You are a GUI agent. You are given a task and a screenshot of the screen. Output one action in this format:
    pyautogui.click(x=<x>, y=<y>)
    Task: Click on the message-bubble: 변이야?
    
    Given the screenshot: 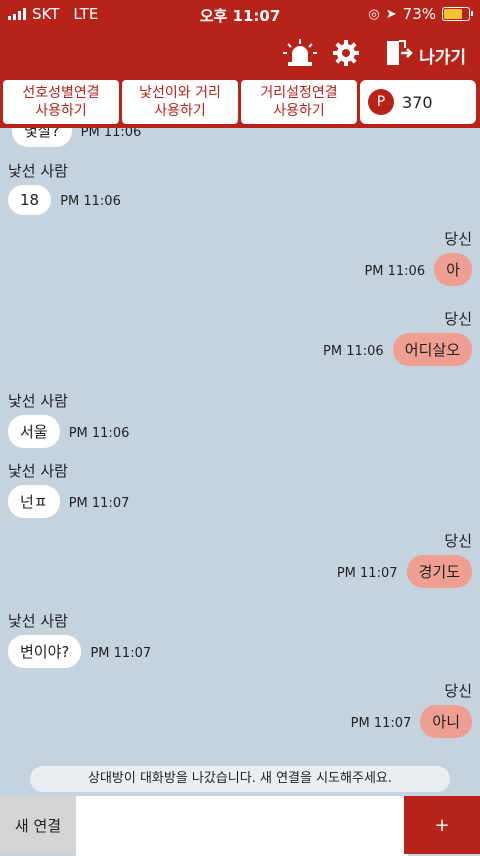 What is the action you would take?
    pyautogui.click(x=45, y=651)
    